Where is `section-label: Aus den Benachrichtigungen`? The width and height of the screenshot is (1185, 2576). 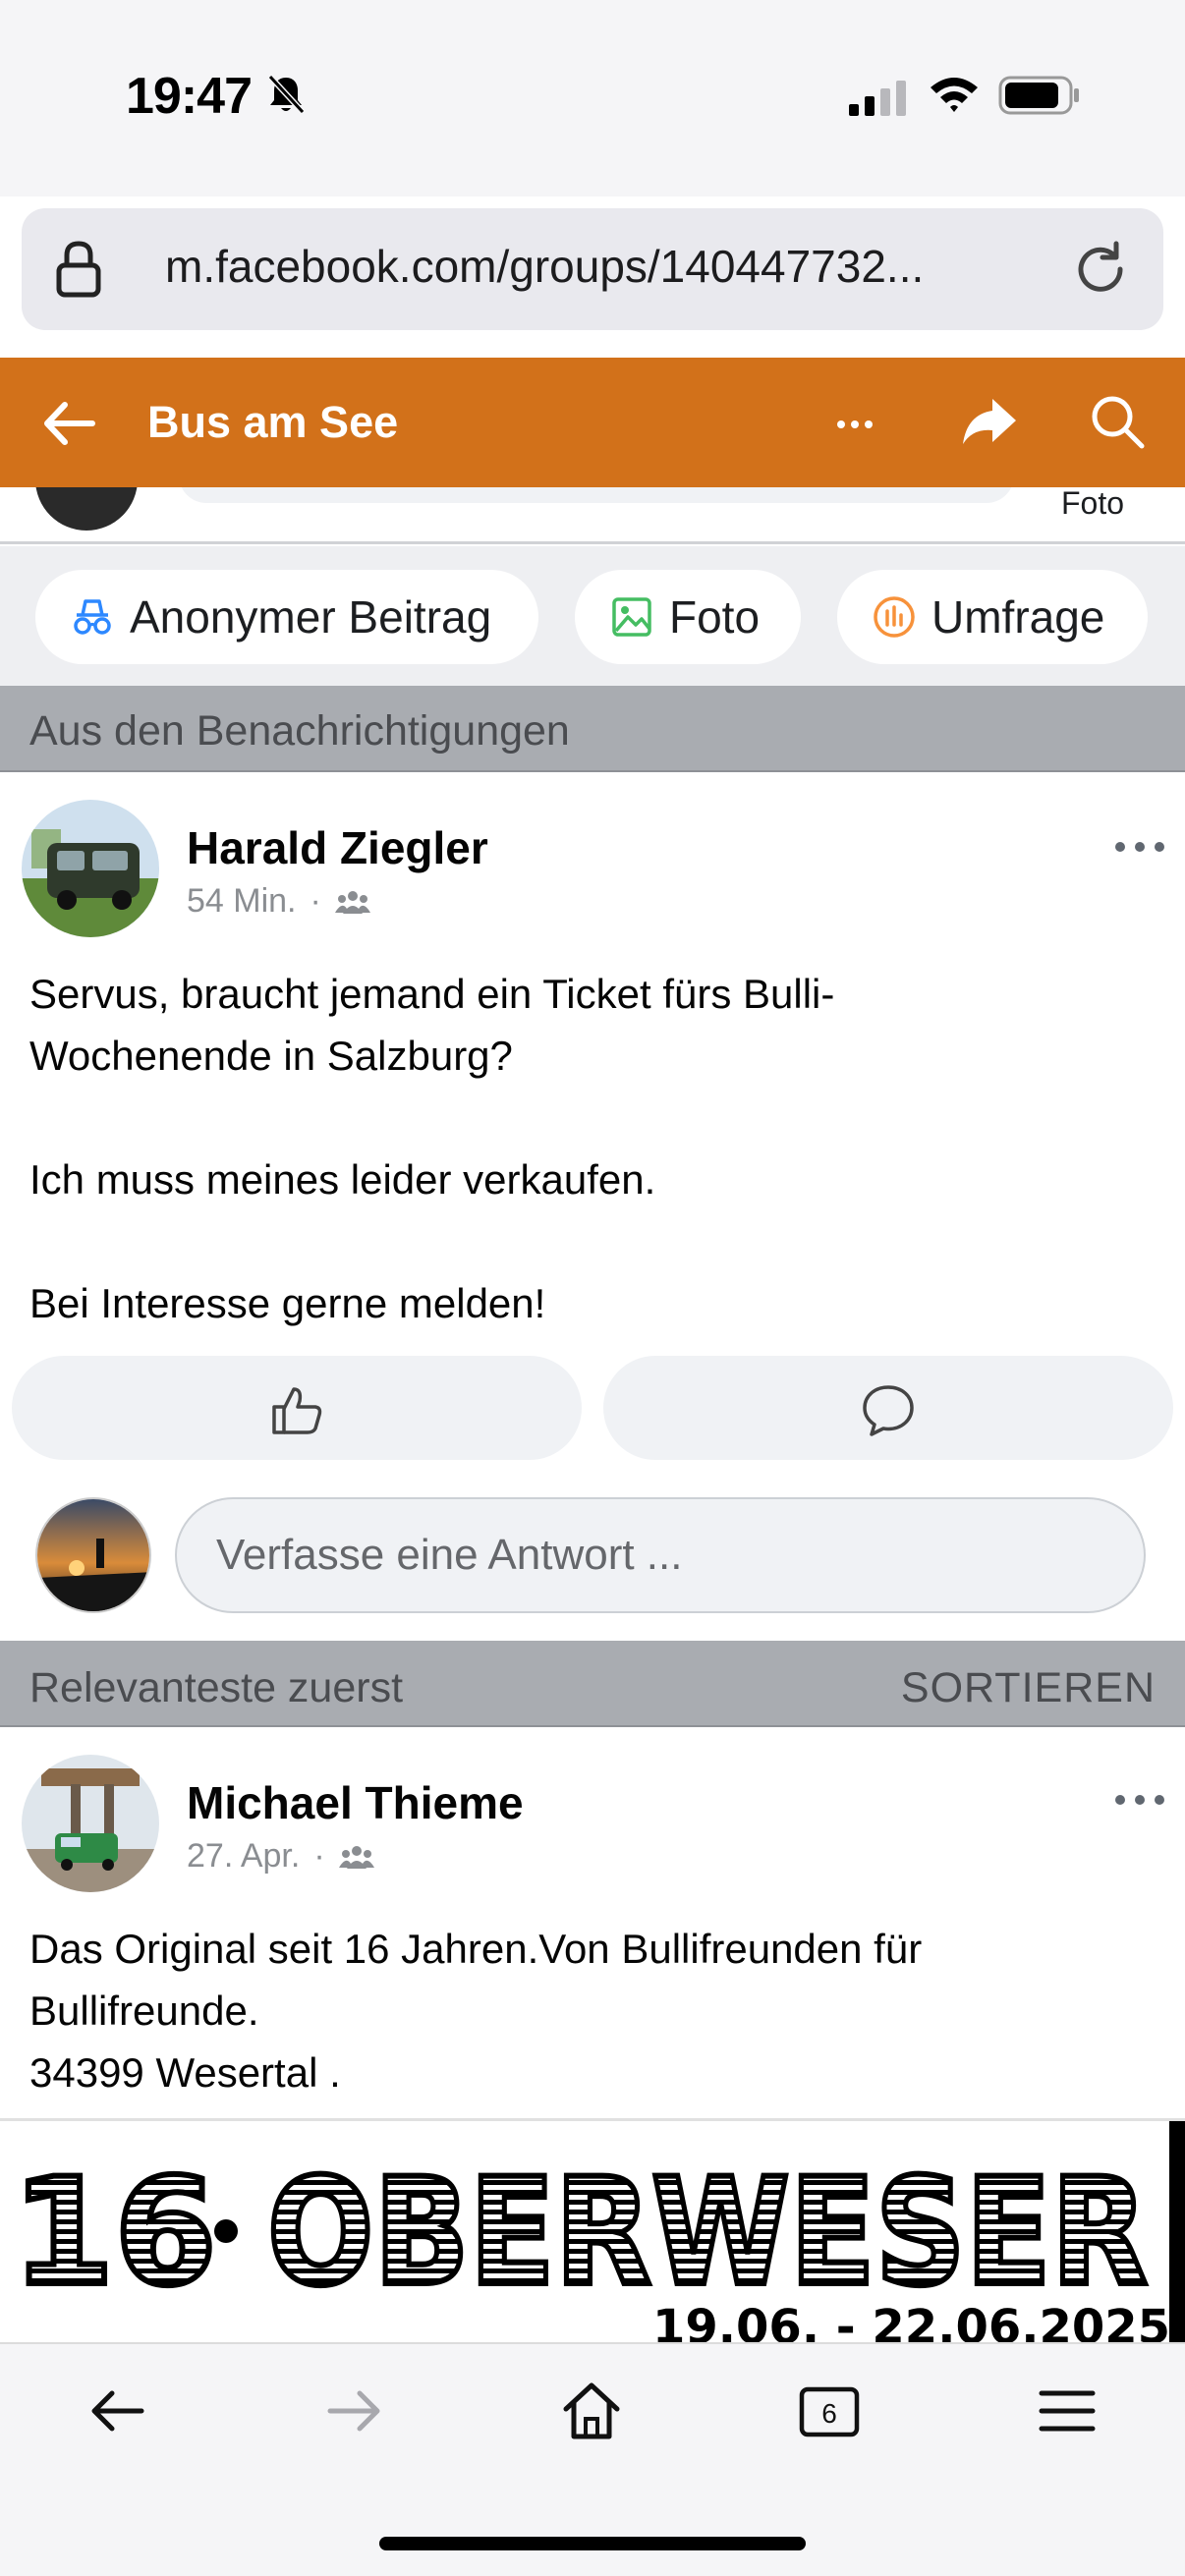
section-label: Aus den Benachrichtigungen is located at coordinates (299, 731).